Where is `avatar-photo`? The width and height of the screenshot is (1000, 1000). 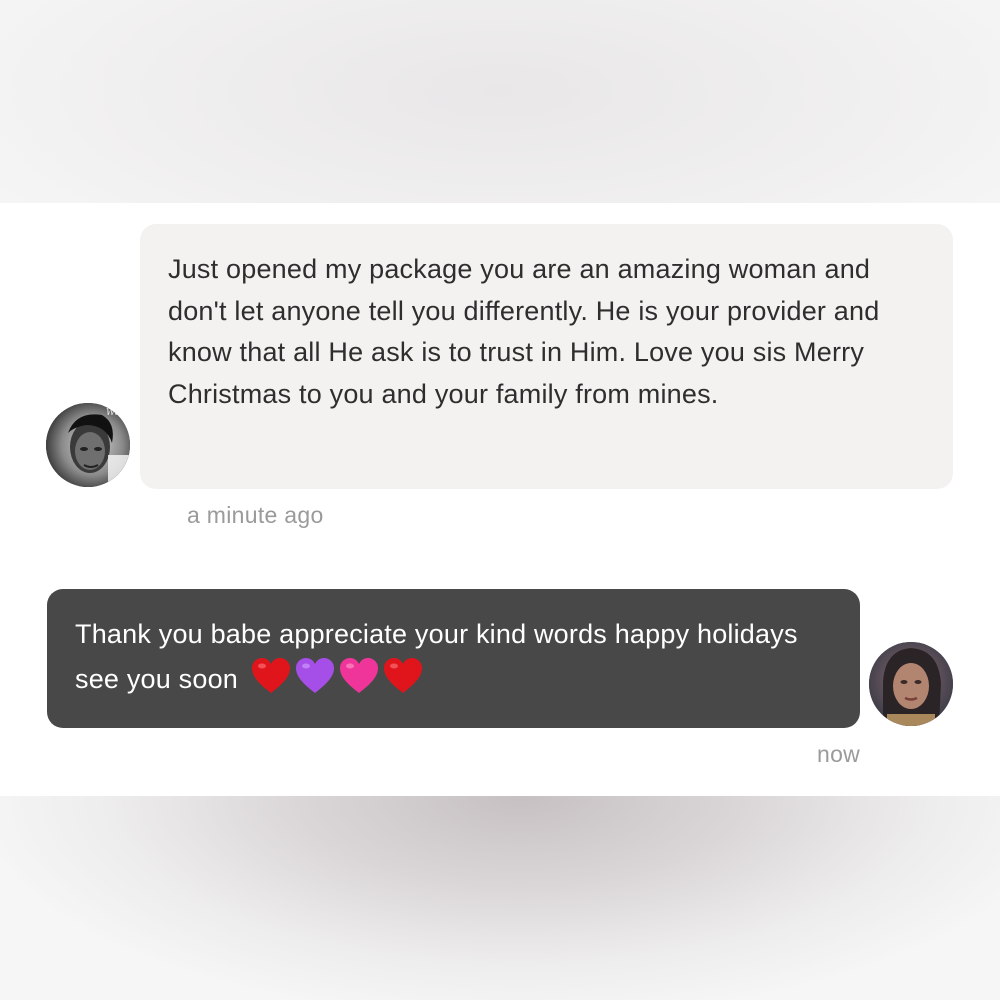
avatar-photo is located at coordinates (911, 684).